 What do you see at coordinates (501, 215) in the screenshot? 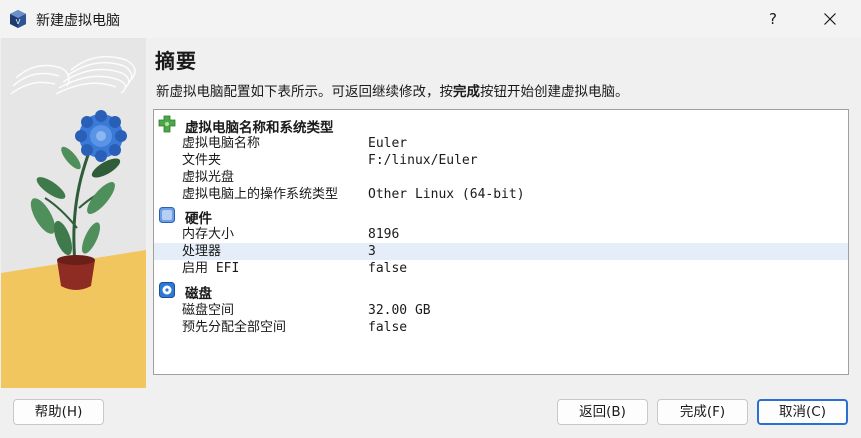
I see `group-hardware: 硬件` at bounding box center [501, 215].